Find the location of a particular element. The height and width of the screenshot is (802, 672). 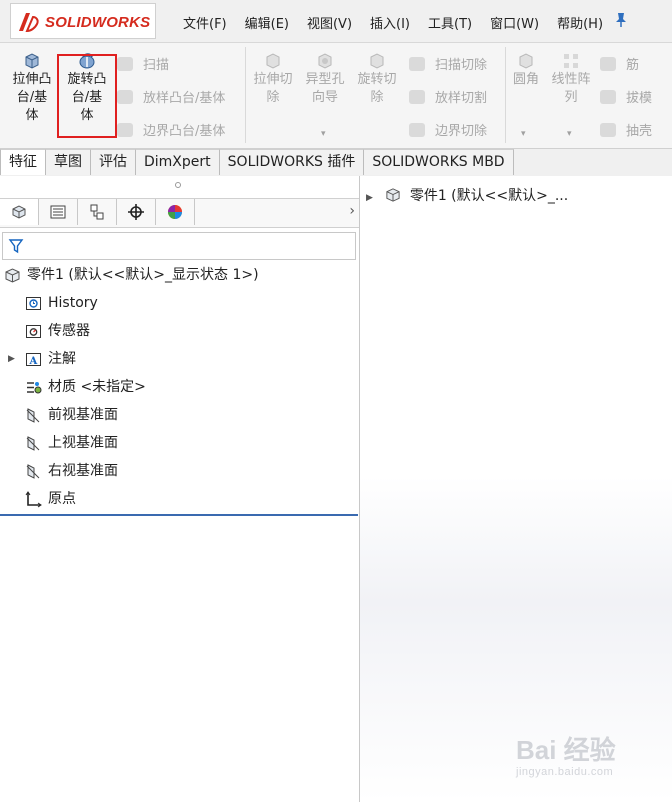

menu-insert: 插入(I) is located at coordinates (390, 22).